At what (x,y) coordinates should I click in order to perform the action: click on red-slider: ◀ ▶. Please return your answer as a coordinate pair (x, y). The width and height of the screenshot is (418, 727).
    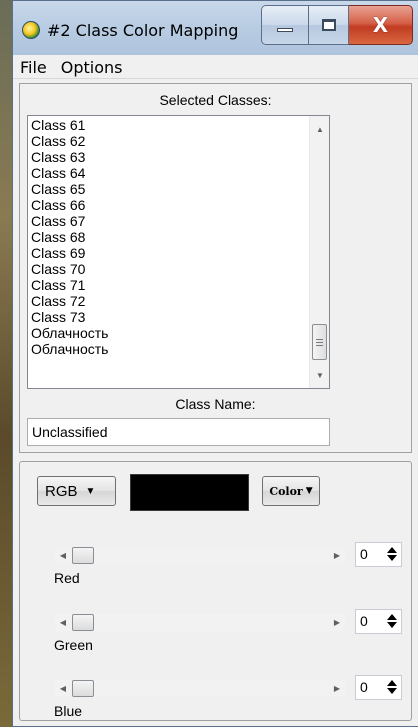
    Looking at the image, I should click on (200, 555).